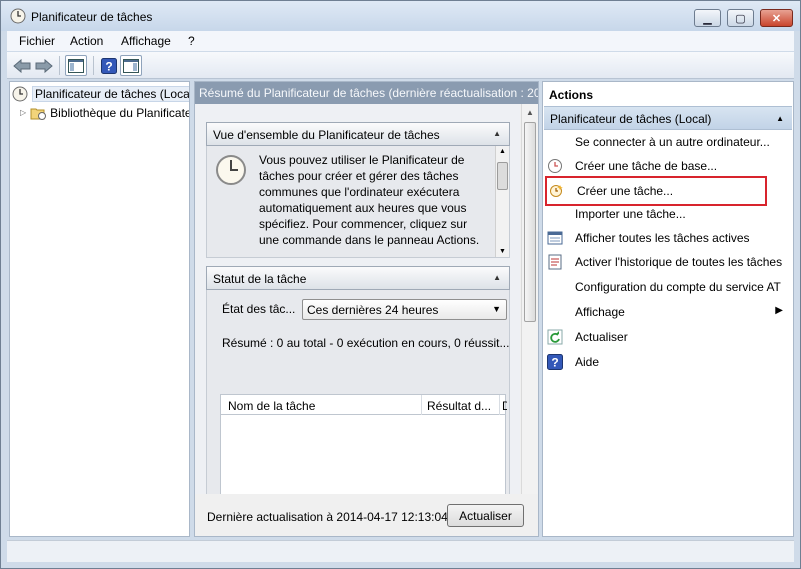  I want to click on show-hide-console-tree-icon, so click(76, 65).